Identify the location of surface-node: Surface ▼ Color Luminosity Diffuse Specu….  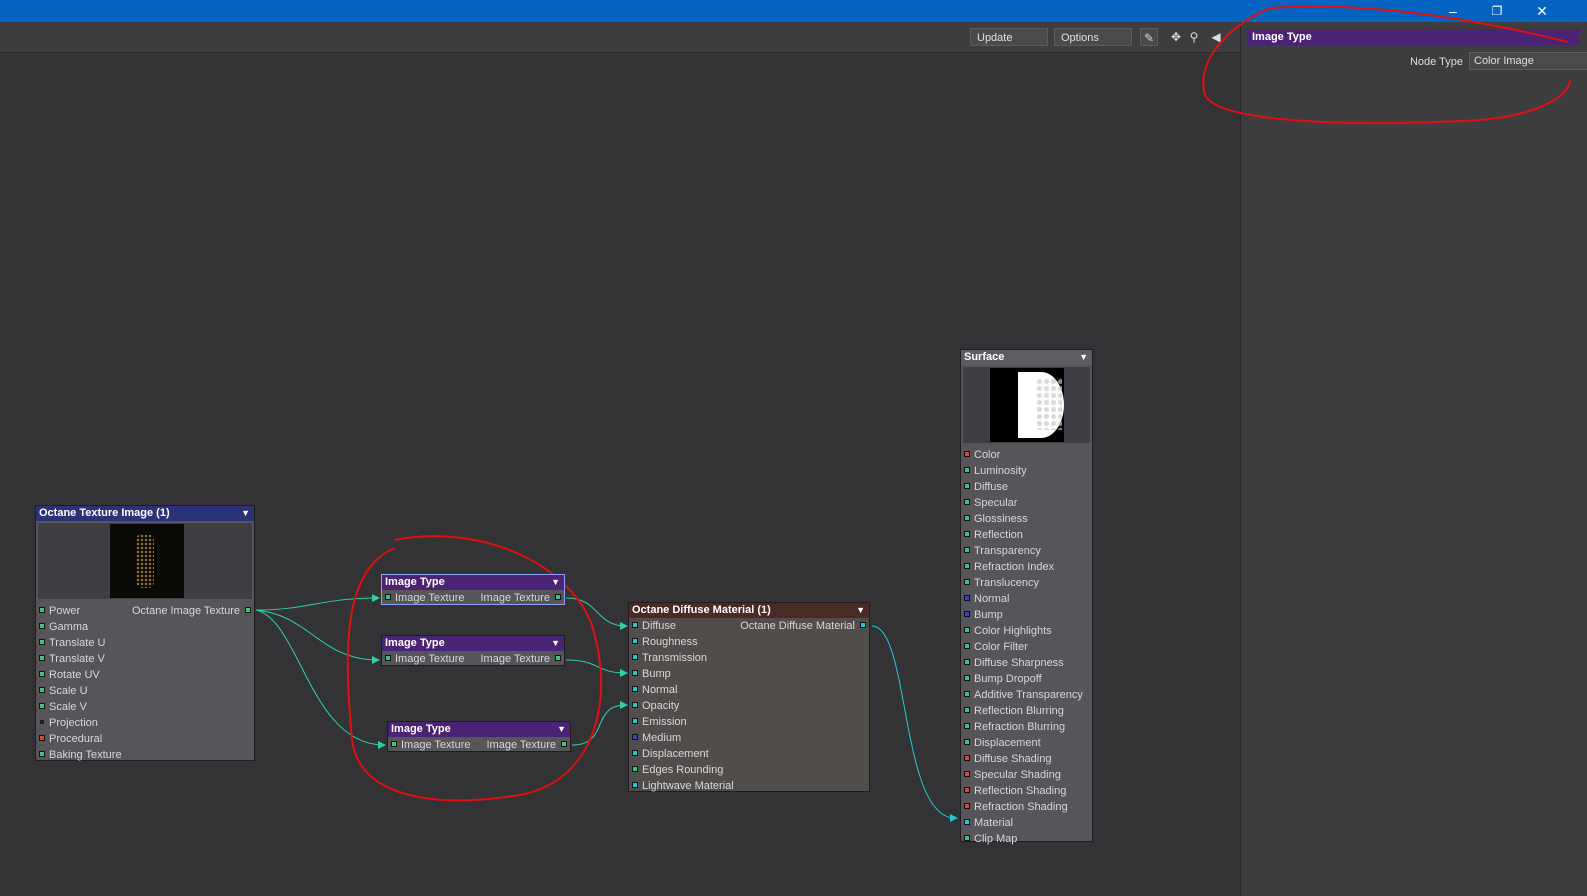
(1026, 597).